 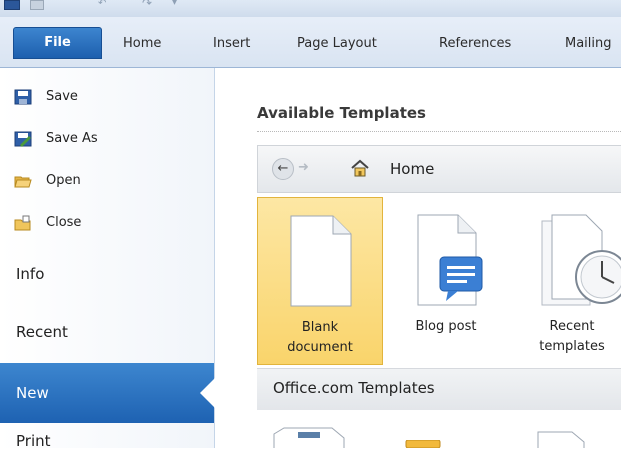 What do you see at coordinates (23, 182) in the screenshot?
I see `open-folder-icon` at bounding box center [23, 182].